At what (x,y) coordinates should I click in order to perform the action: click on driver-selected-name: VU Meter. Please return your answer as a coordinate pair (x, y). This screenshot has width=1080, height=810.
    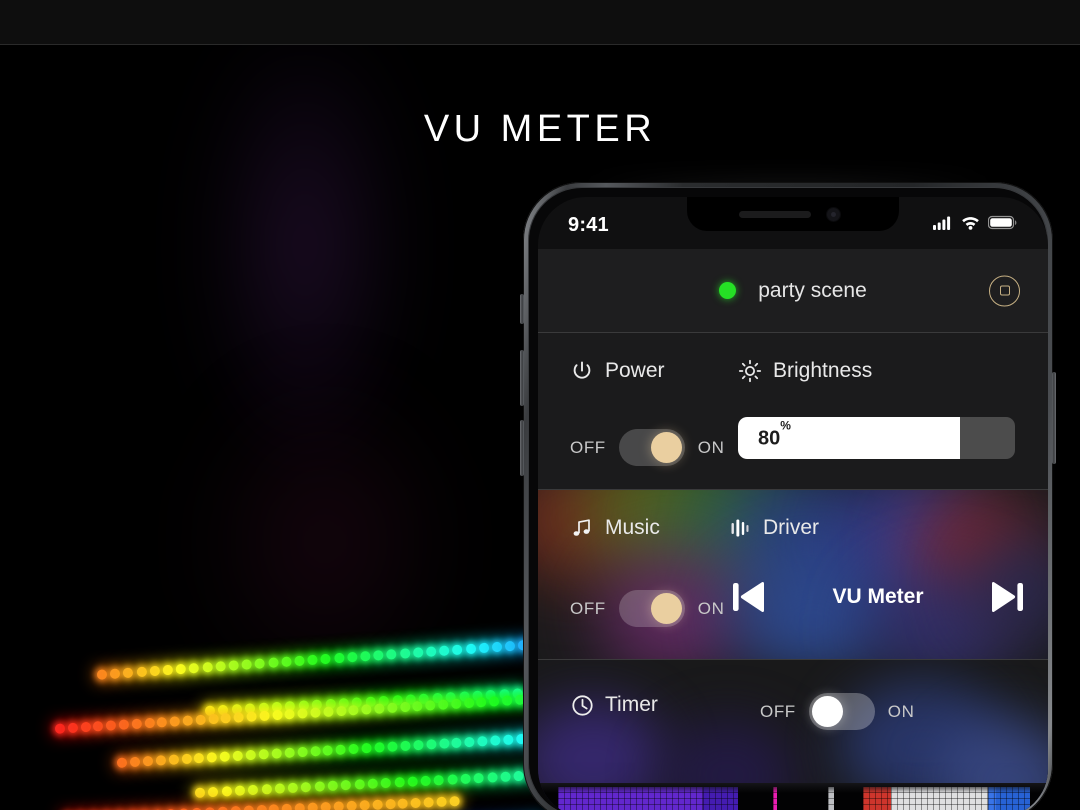
    Looking at the image, I should click on (878, 596).